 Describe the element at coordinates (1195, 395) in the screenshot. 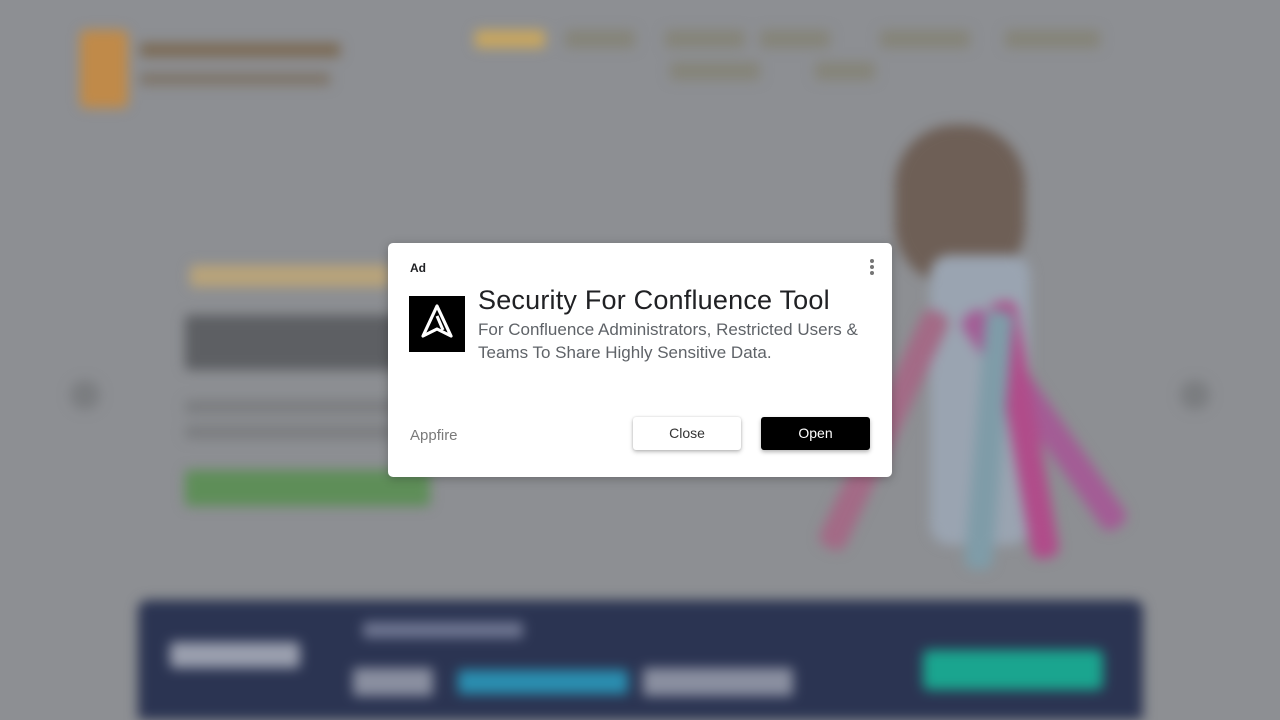

I see `carousel-next-icon` at that location.